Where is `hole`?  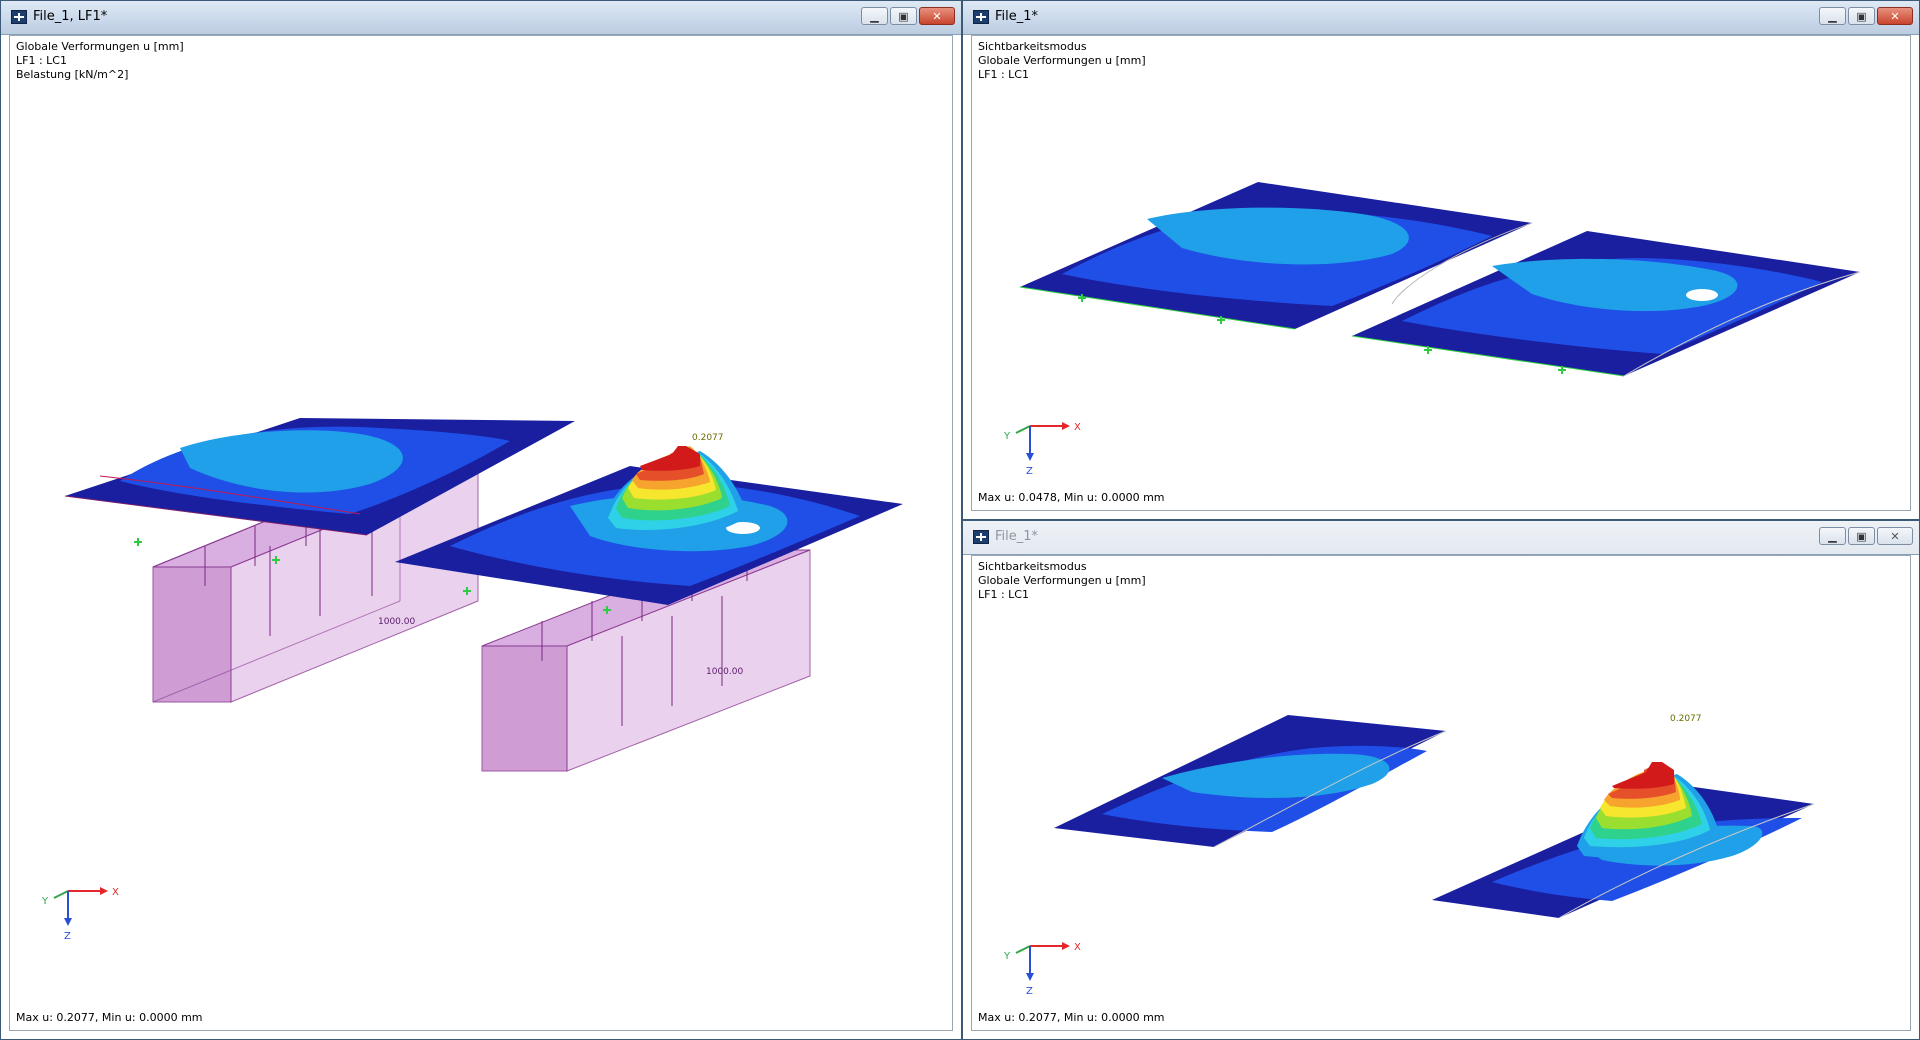
hole is located at coordinates (1702, 295).